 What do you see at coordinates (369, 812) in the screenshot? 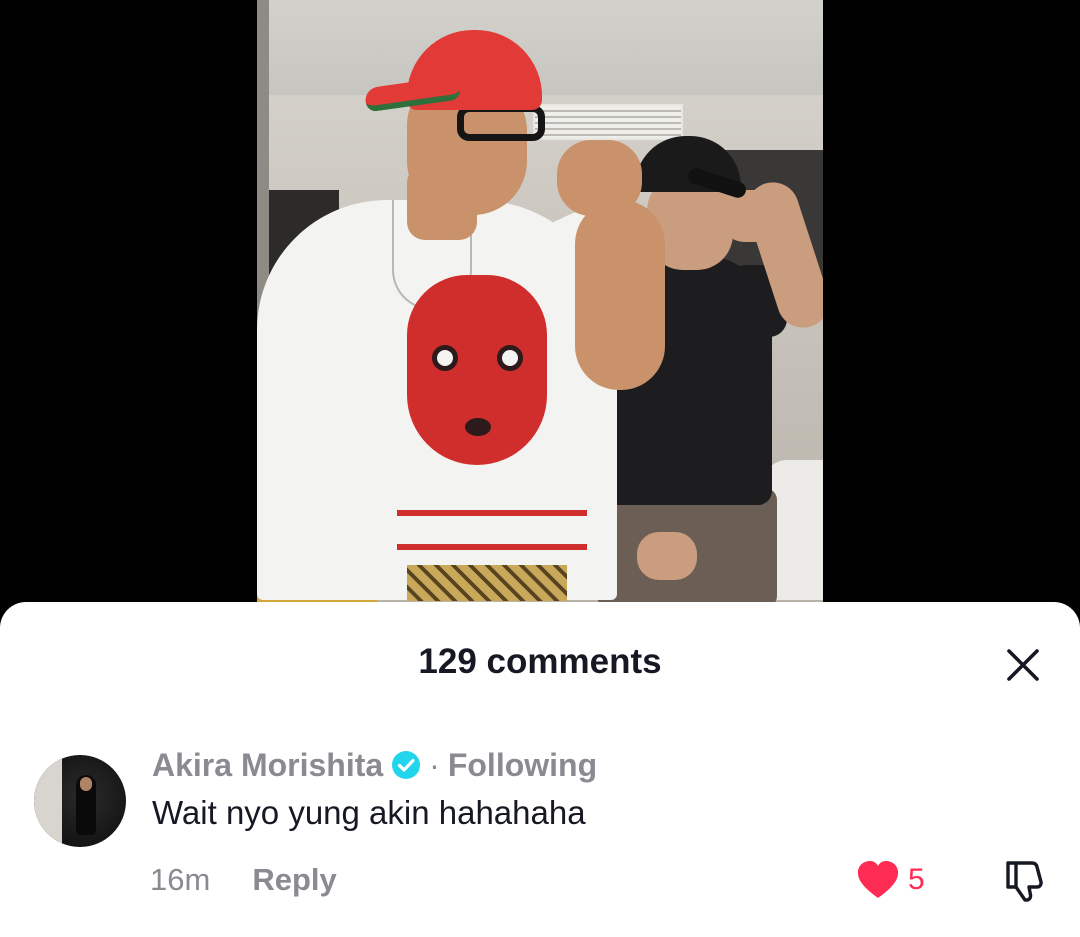
I see `comment-text: Wait nyo yung akin hahahaha` at bounding box center [369, 812].